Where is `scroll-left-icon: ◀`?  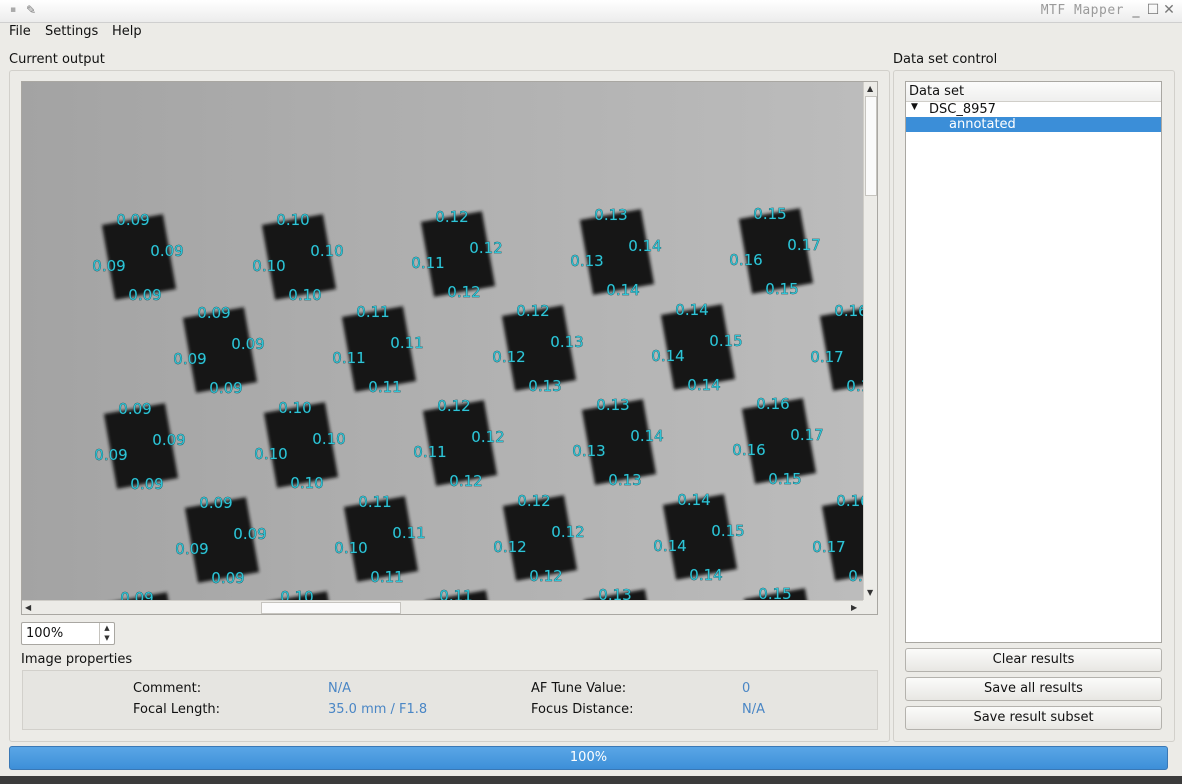
scroll-left-icon: ◀ is located at coordinates (28, 608).